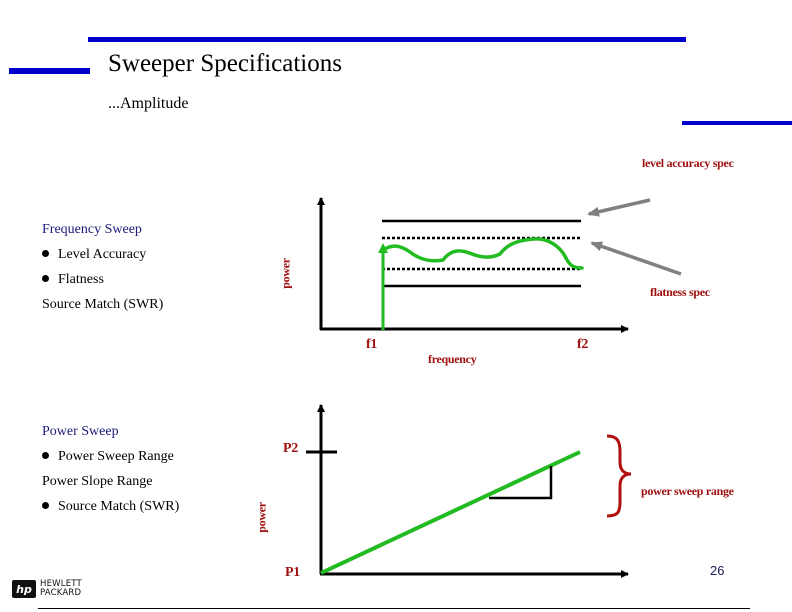 The width and height of the screenshot is (792, 612). What do you see at coordinates (24, 589) in the screenshot?
I see `hp-logo-icon: hp` at bounding box center [24, 589].